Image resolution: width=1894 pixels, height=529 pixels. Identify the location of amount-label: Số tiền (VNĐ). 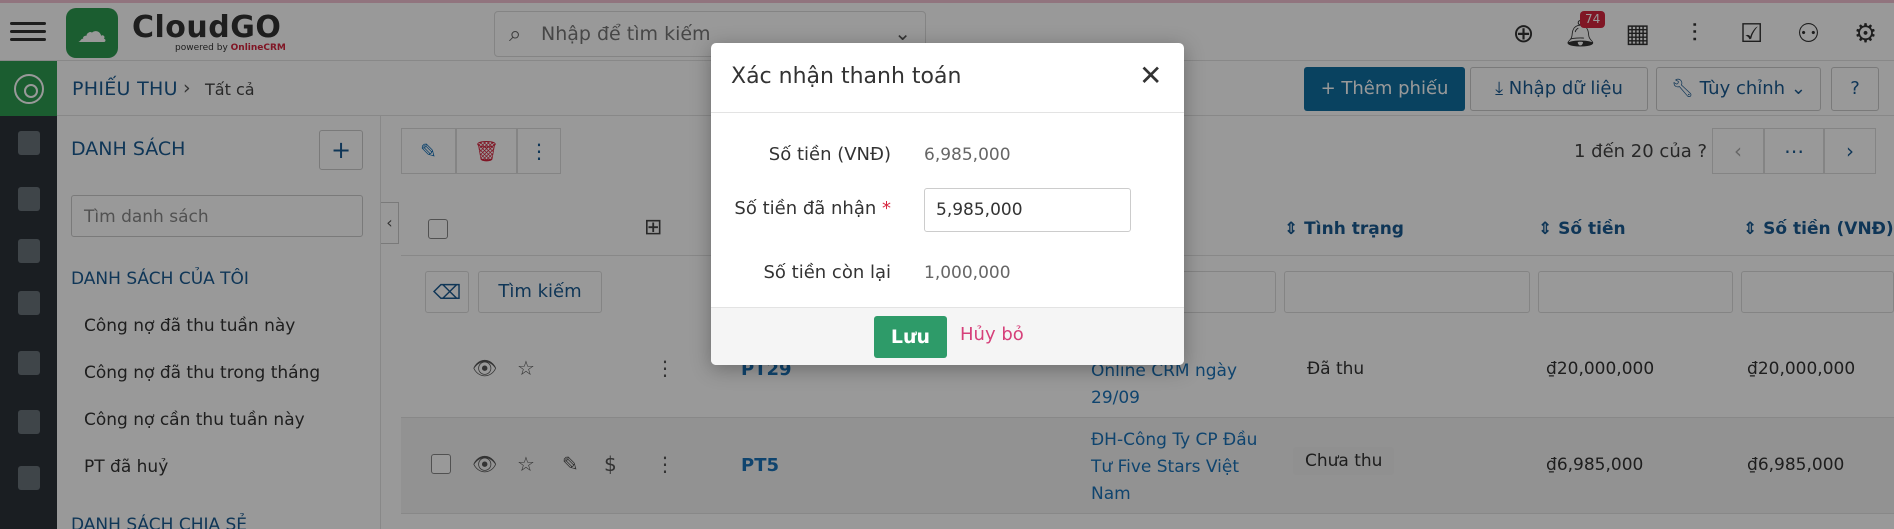
(829, 154).